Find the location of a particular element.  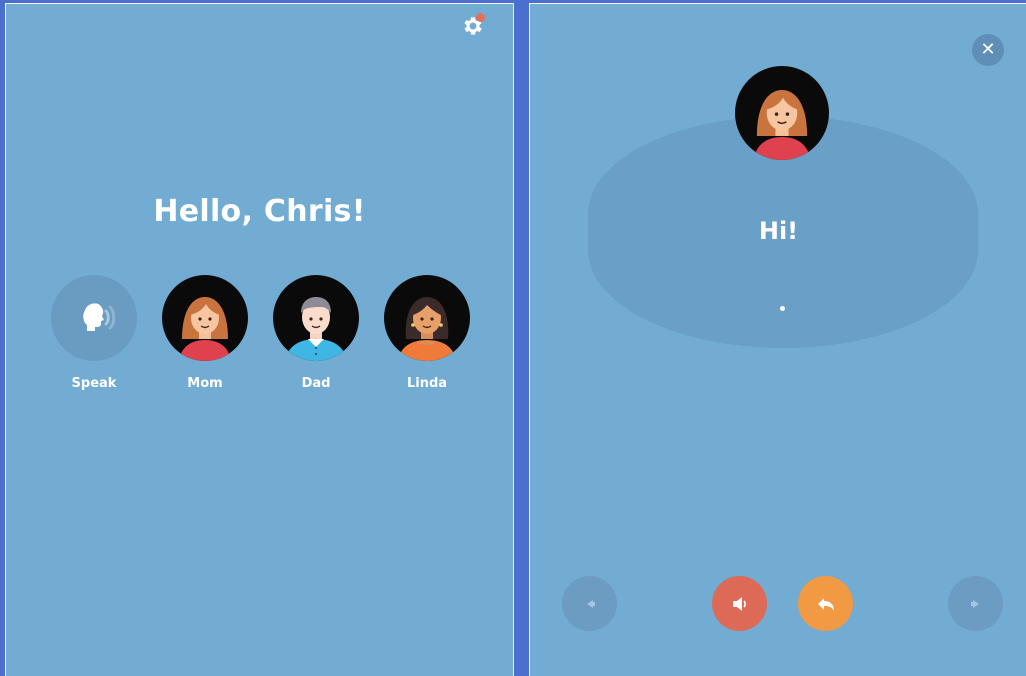

contact-label-speak: Speak is located at coordinates (94, 383).